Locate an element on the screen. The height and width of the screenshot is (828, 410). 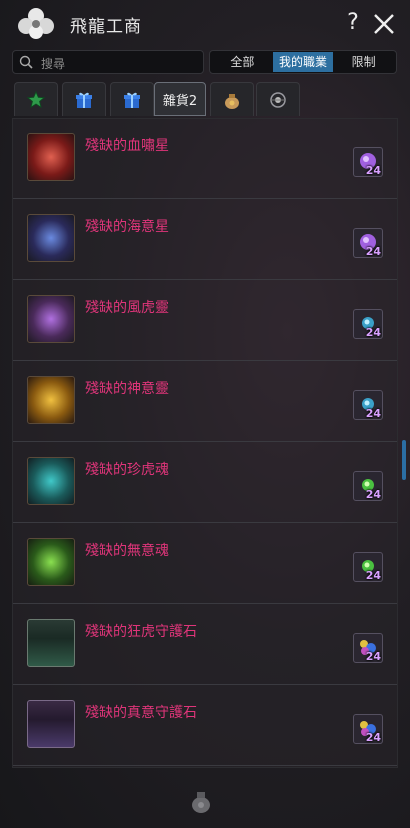
item-name: 殘缺的神意靈 is located at coordinates (127, 389).